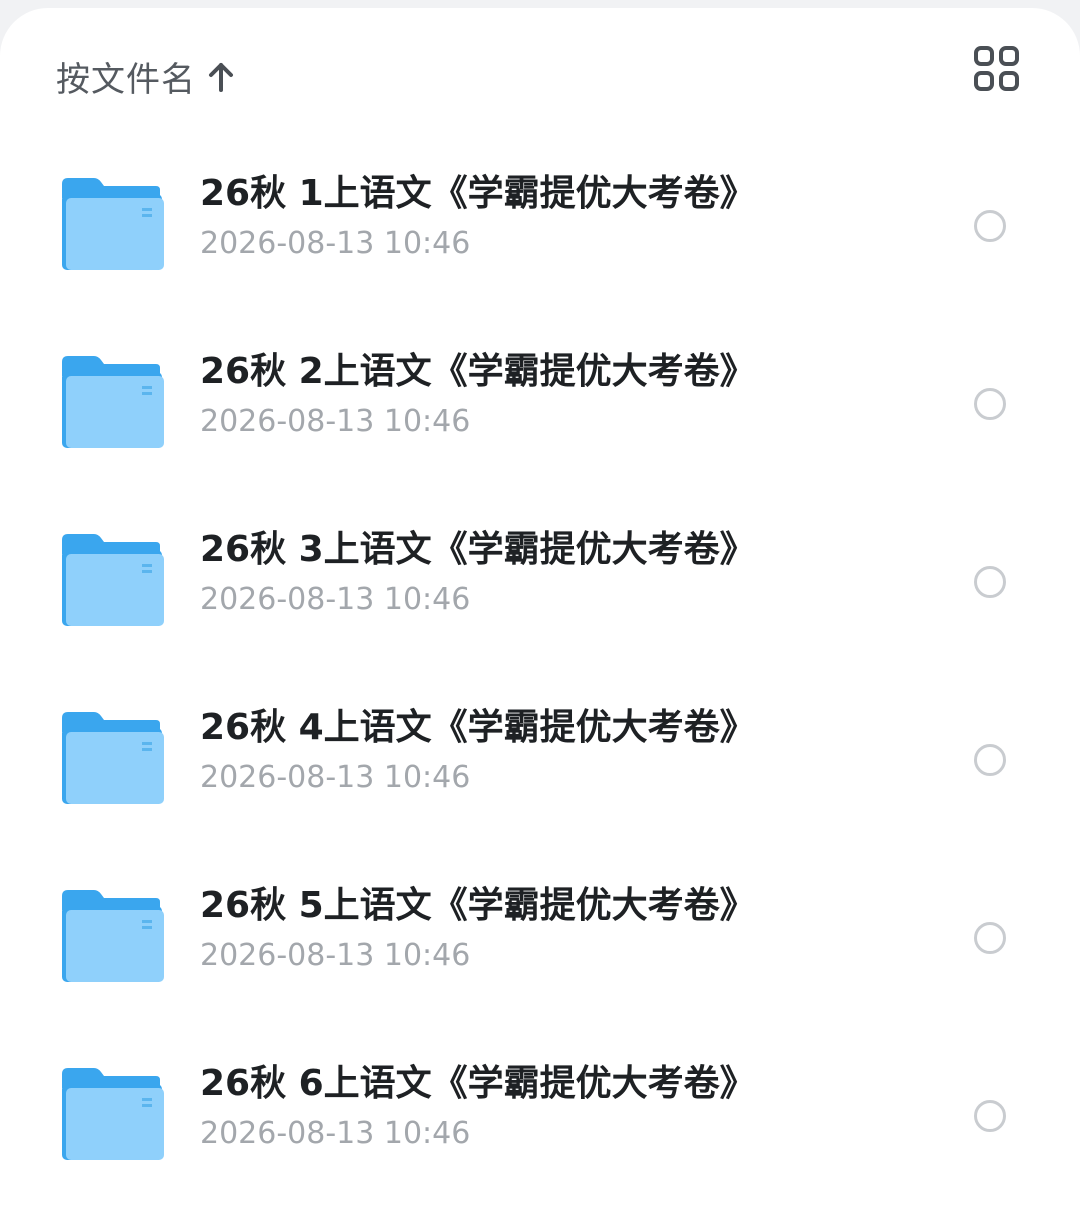 The width and height of the screenshot is (1080, 1218). I want to click on list-item: 26秋 2上语文《学霸提优大考卷》 2026-08-13 10:46, so click(540, 399).